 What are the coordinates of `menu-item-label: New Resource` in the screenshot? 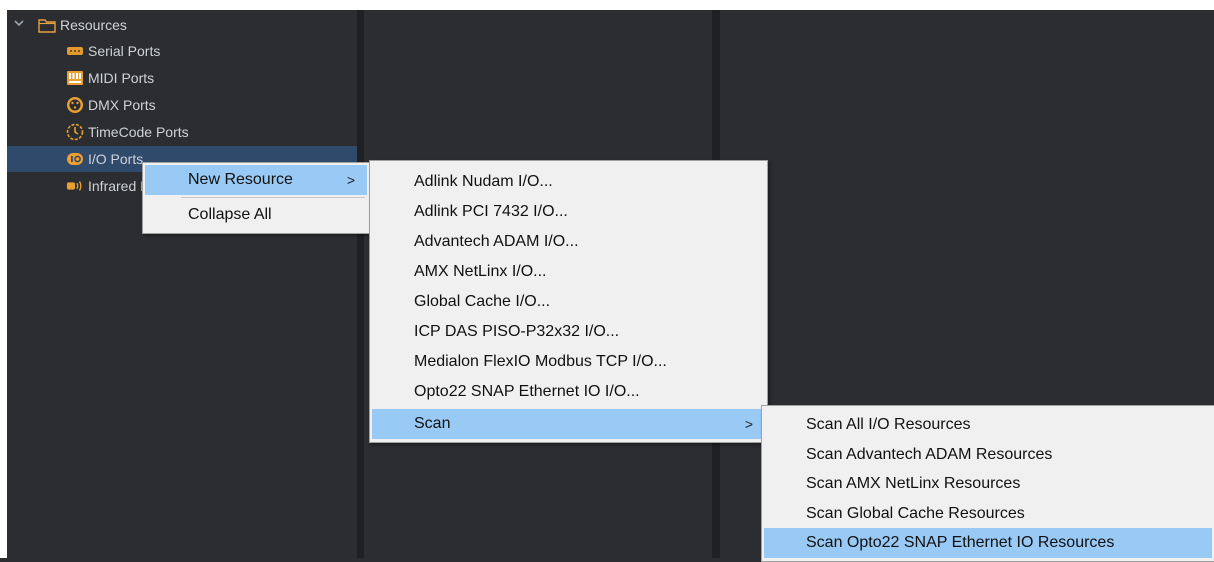 It's located at (240, 179).